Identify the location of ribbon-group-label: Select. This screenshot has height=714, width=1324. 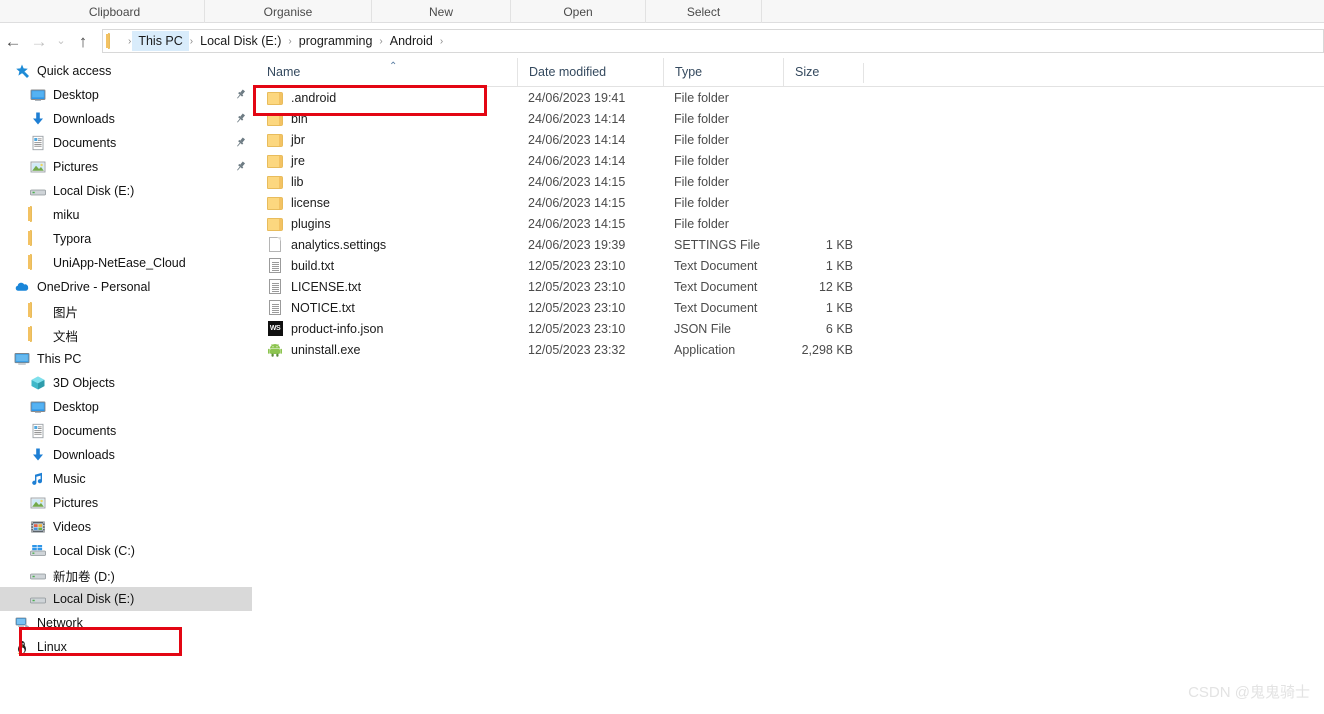
(703, 11).